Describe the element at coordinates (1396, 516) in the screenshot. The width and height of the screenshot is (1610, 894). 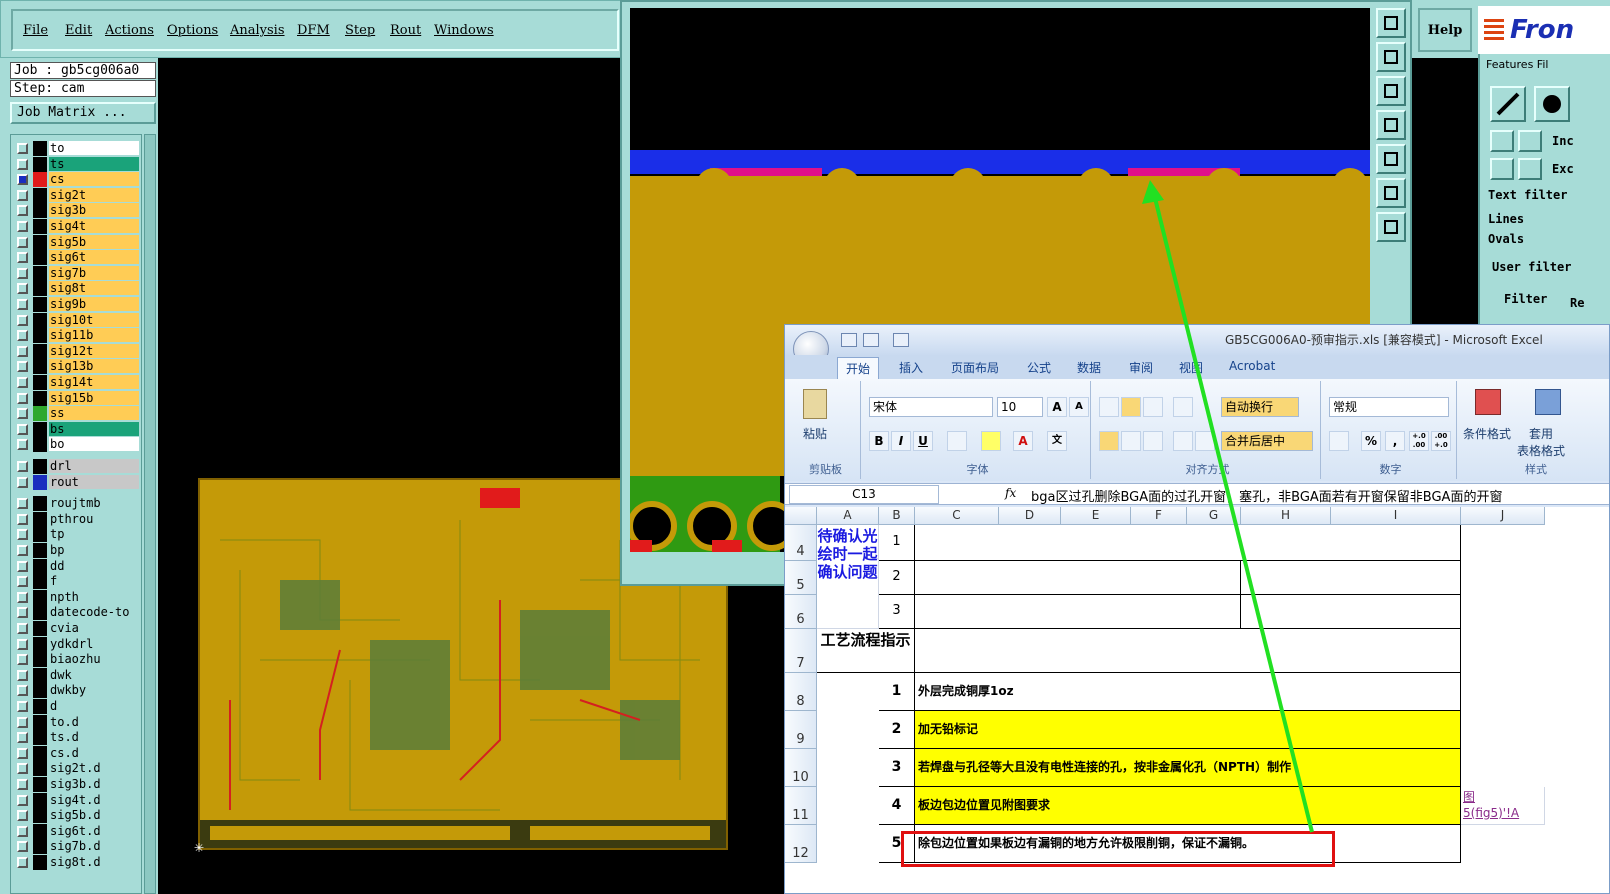
I see `column-header-i: I` at that location.